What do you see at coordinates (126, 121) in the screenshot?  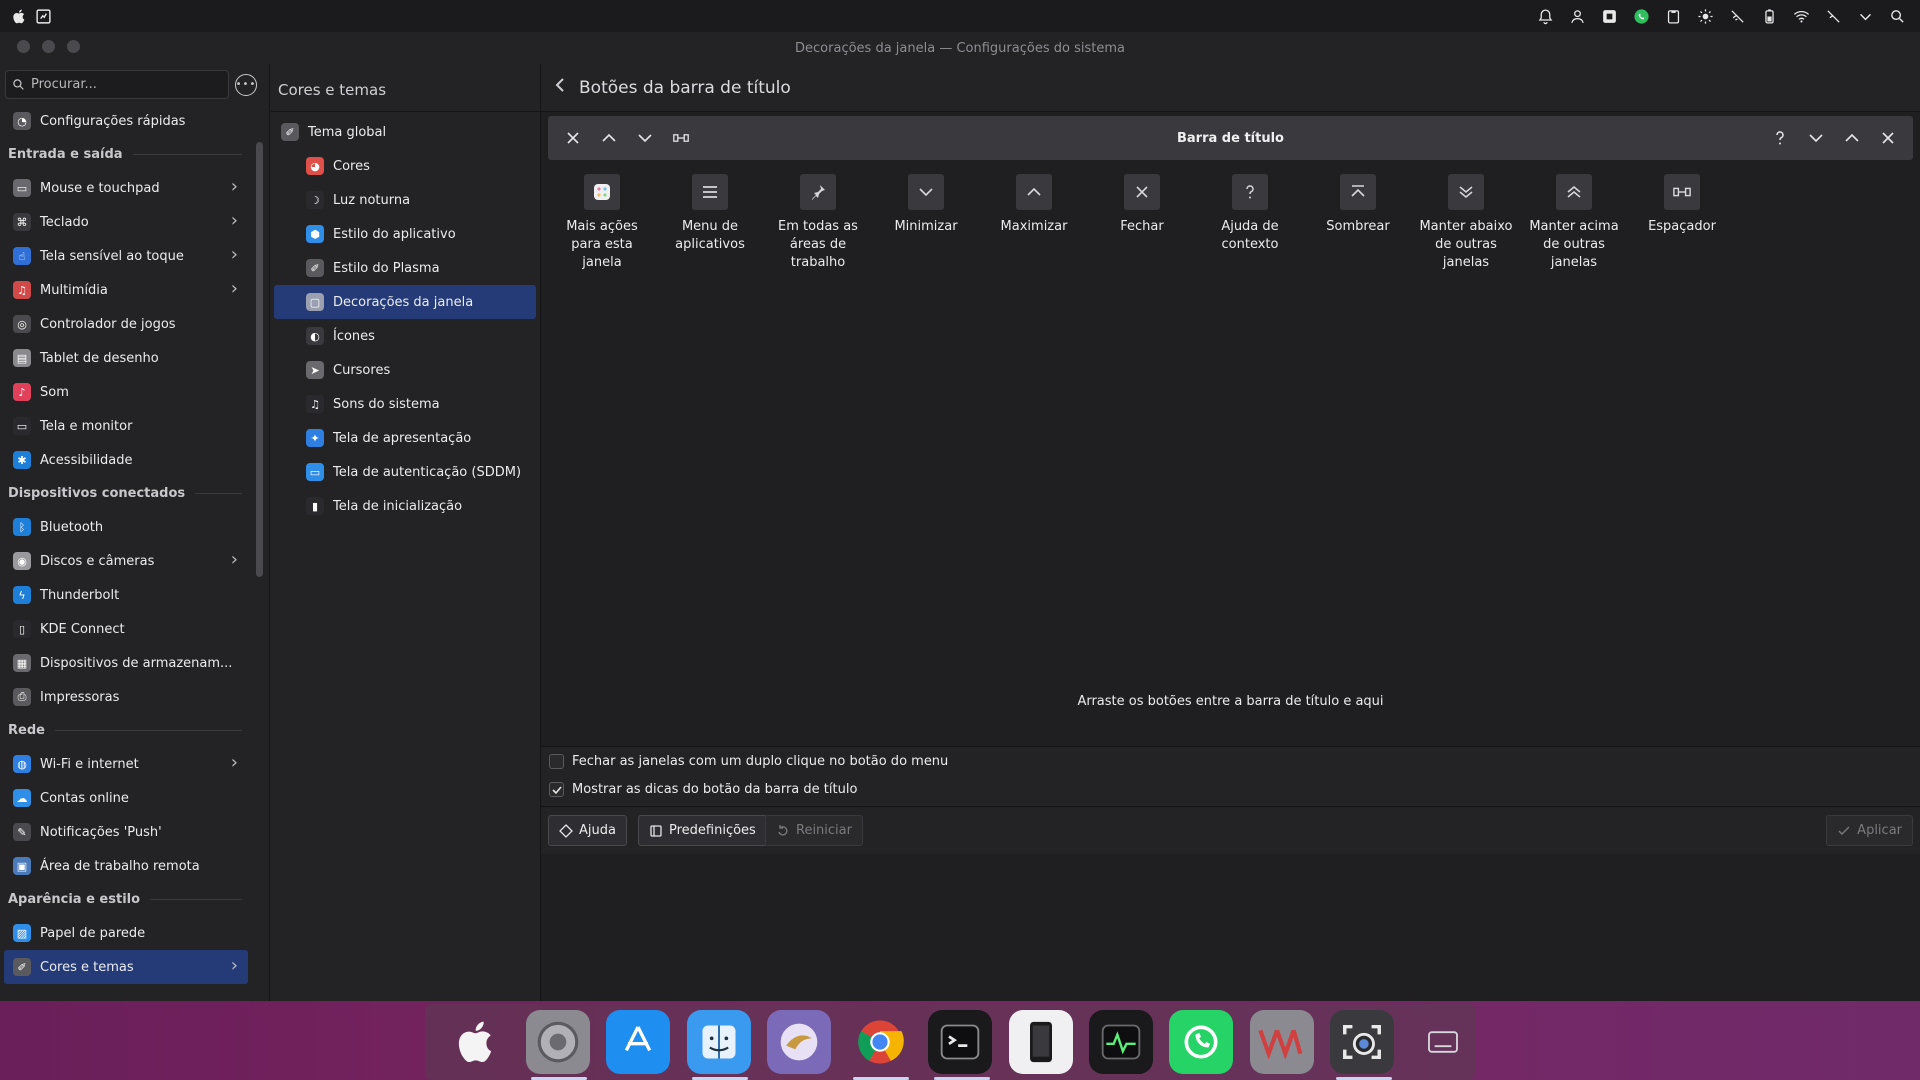 I see `sidebar-item: ◔ Configurações rápidas` at bounding box center [126, 121].